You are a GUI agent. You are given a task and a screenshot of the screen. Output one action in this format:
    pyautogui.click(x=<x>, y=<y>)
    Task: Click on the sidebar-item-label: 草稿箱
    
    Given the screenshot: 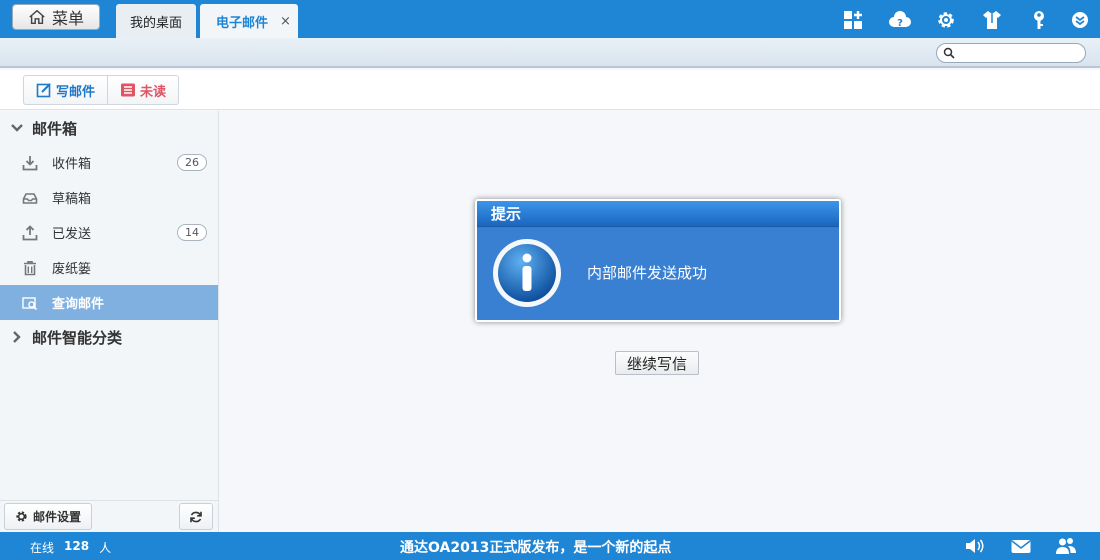 What is the action you would take?
    pyautogui.click(x=72, y=199)
    